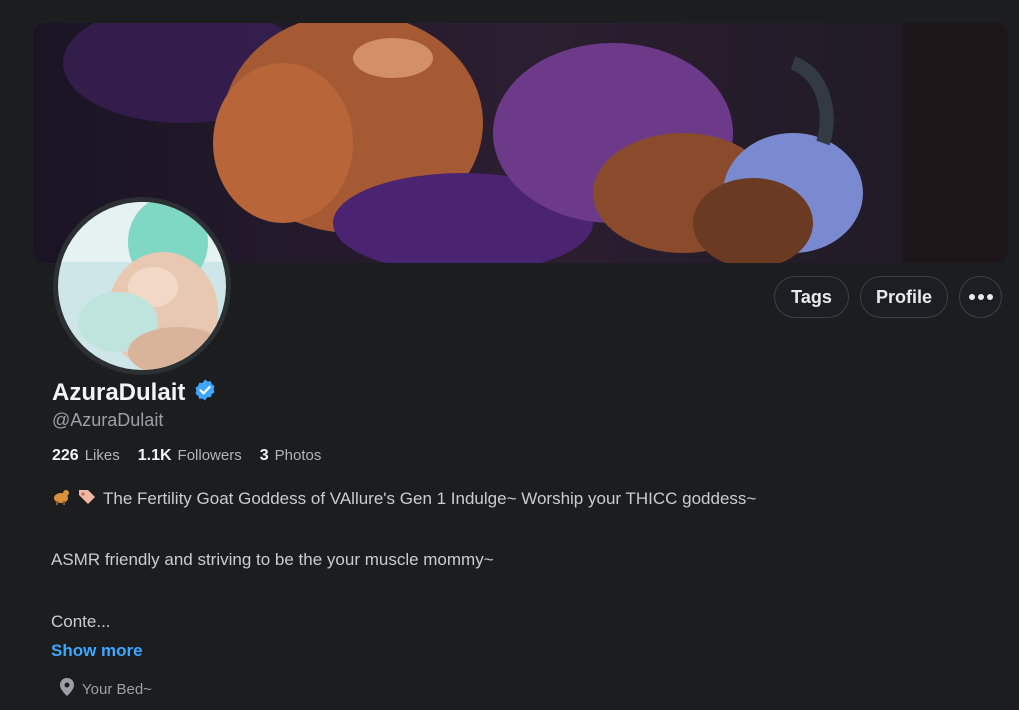  I want to click on stats-row: 226 Likes 1.1K Followers 3 Photos, so click(186, 456).